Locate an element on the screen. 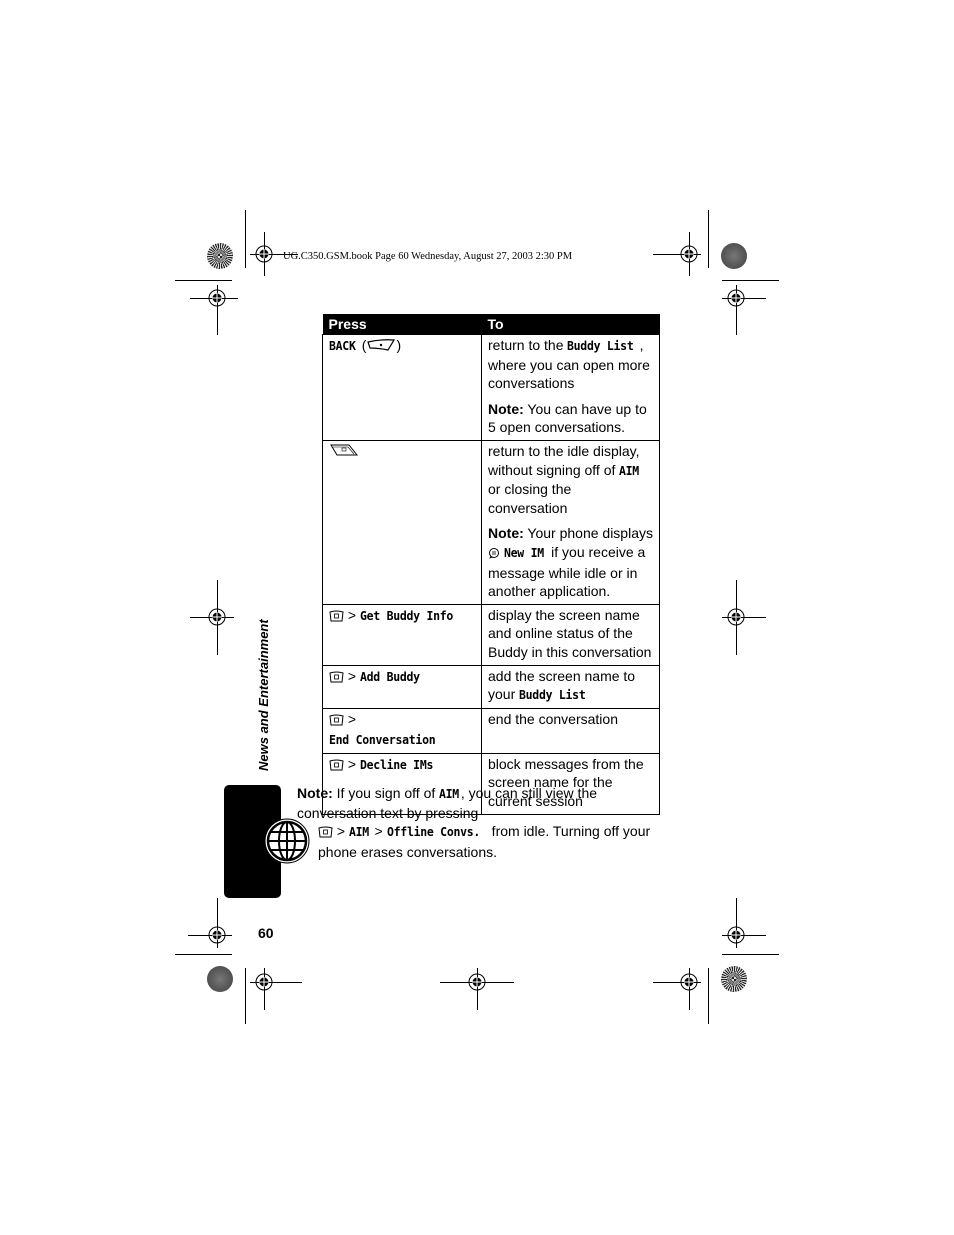 The height and width of the screenshot is (1235, 954). to-cell: end the conversation is located at coordinates (570, 730).